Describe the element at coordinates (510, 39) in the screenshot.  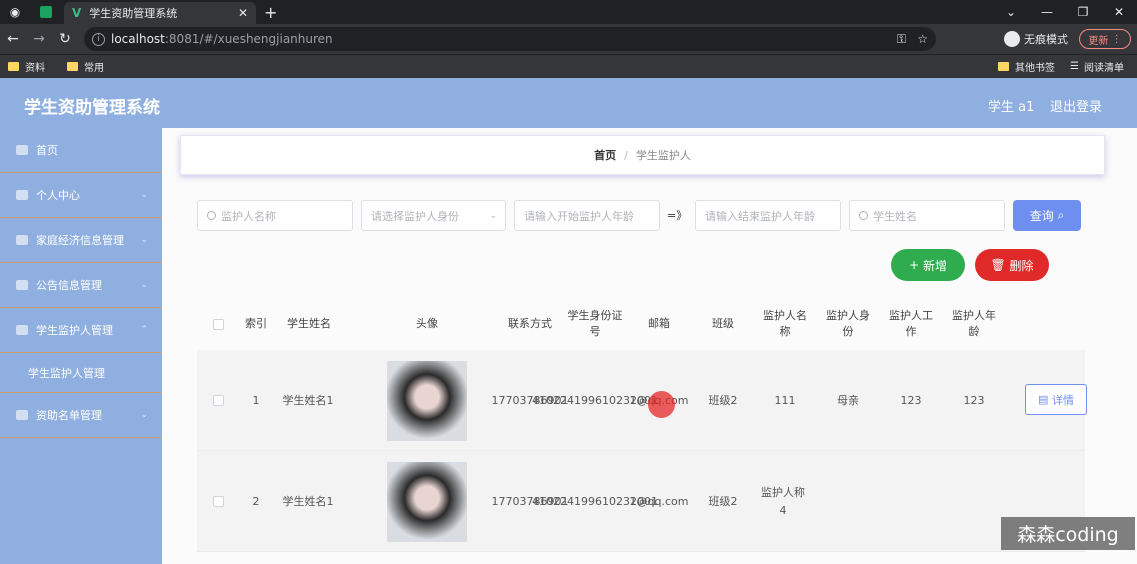
I see `url-input: i localhost:8081/#/xueshengjianhuren ⚿ ☆` at that location.